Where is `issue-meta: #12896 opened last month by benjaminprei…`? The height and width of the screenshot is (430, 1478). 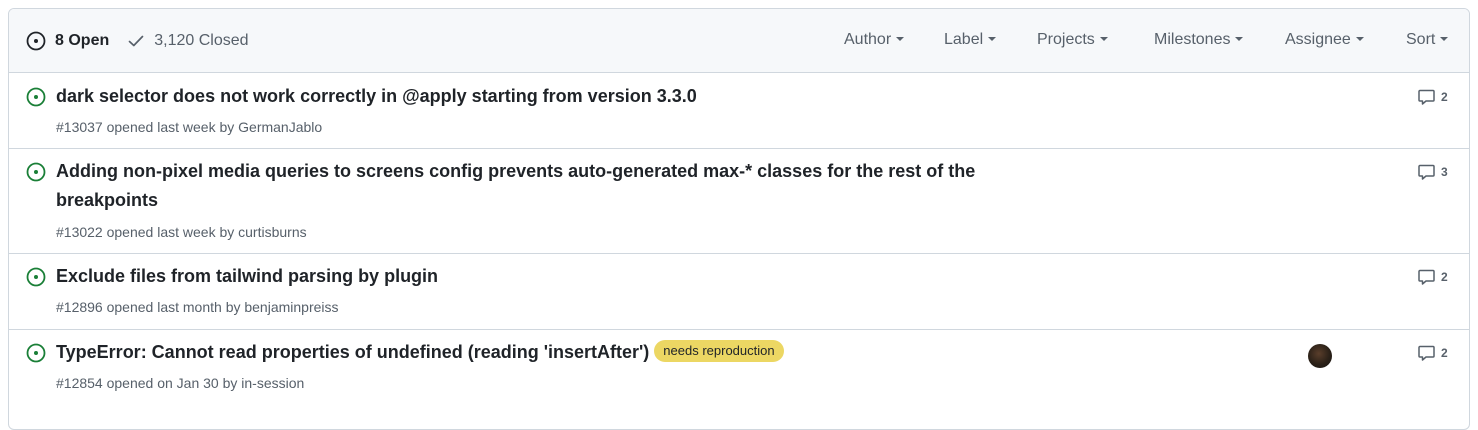
issue-meta: #12896 opened last month by benjaminprei… is located at coordinates (197, 307).